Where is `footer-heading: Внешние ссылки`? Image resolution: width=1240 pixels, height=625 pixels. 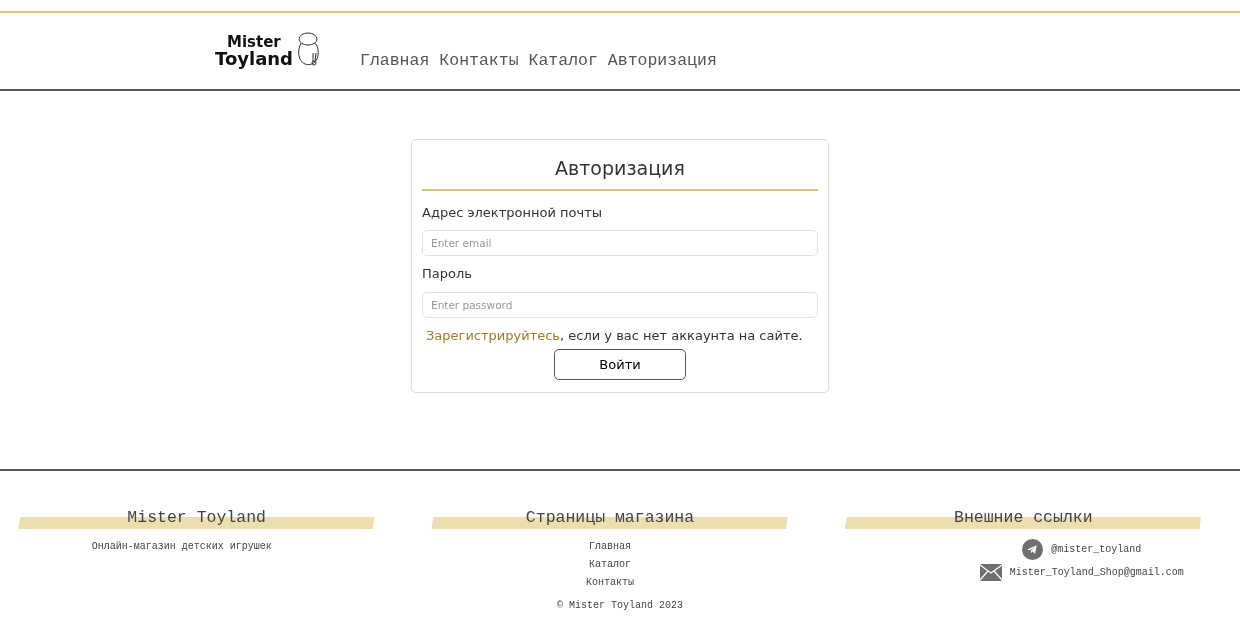
footer-heading: Внешние ссылки is located at coordinates (1023, 519).